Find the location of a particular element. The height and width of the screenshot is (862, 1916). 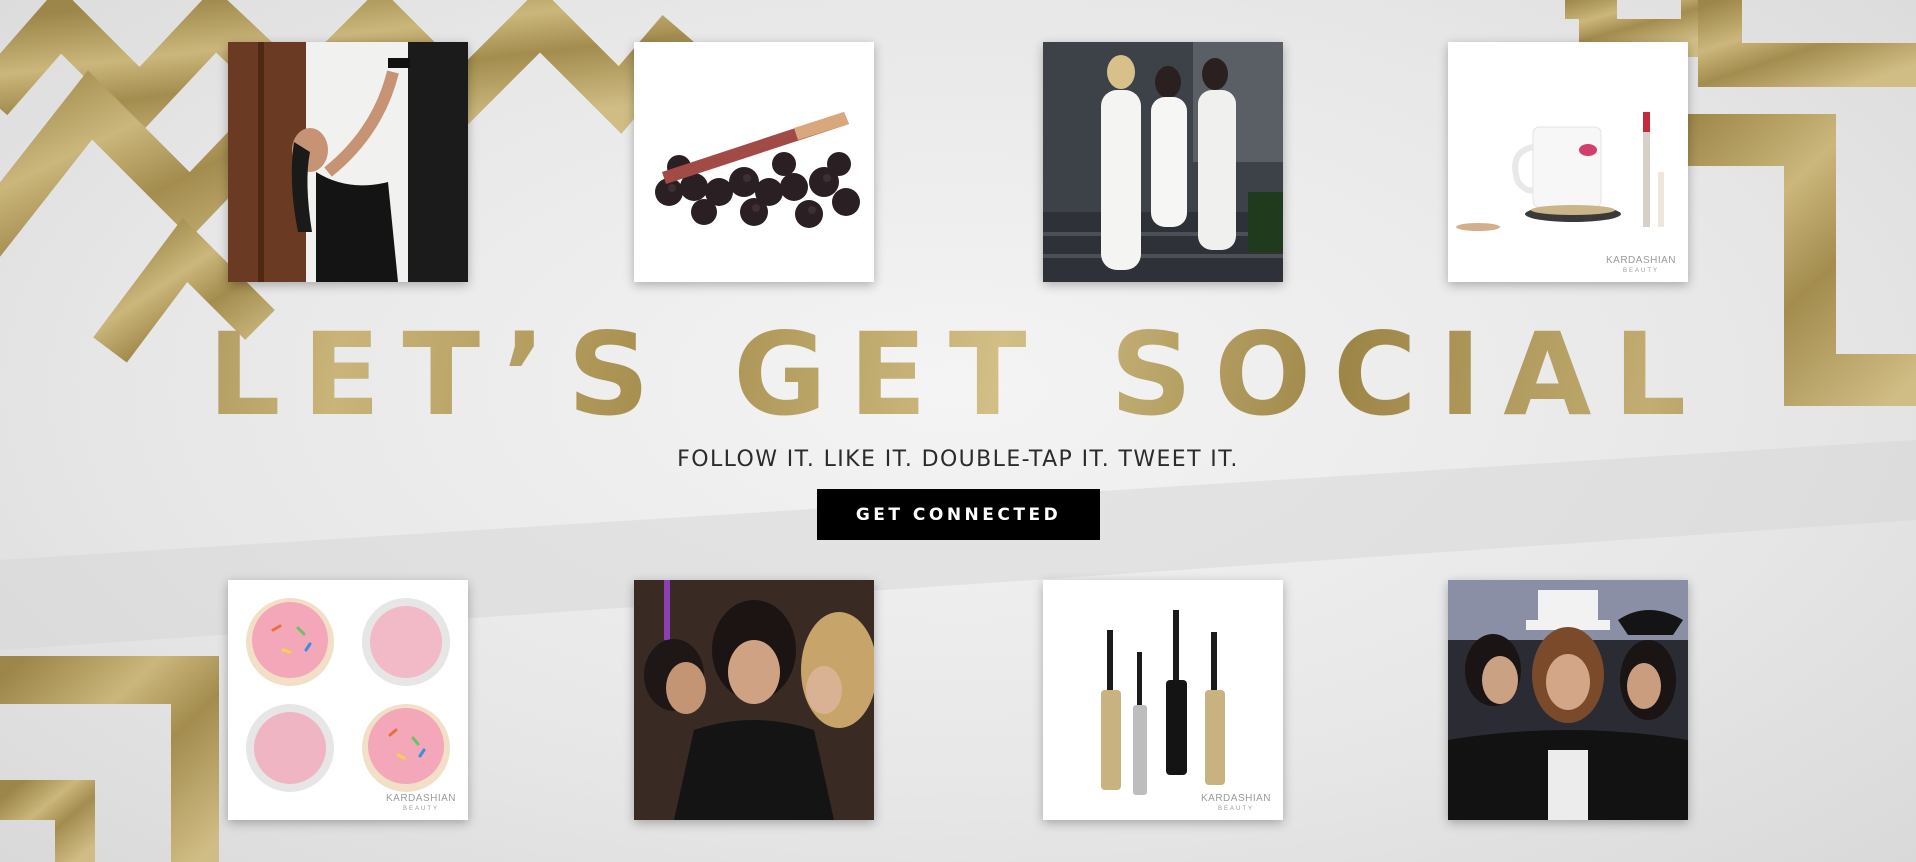

blowing-kisses-photo is located at coordinates (1568, 700).